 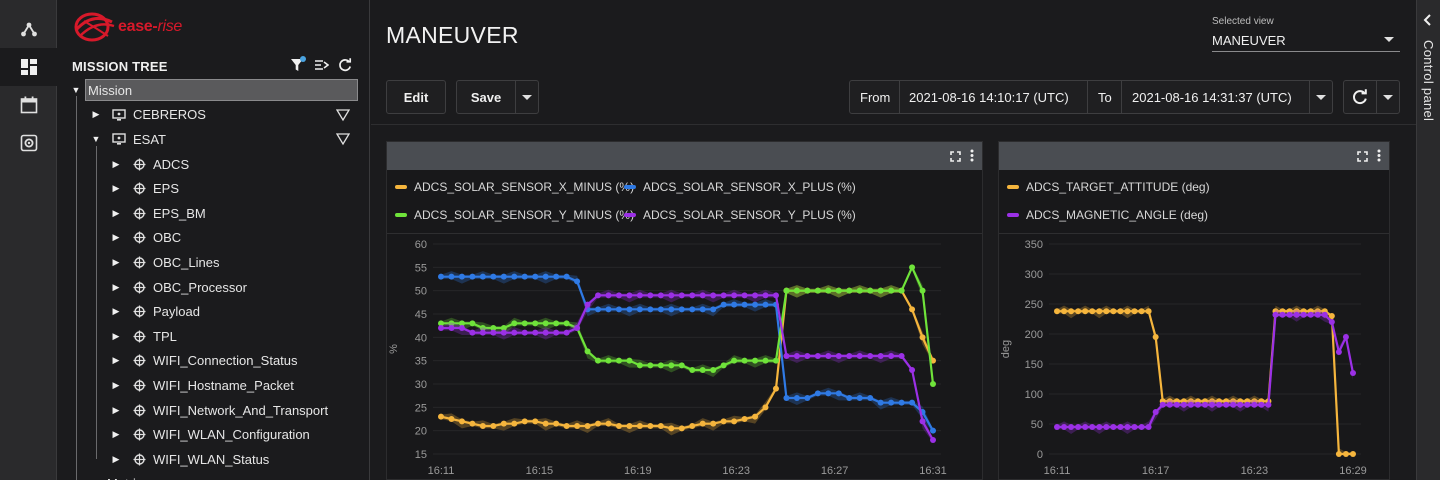 What do you see at coordinates (213, 336) in the screenshot?
I see `tree-item: ▶ TPL` at bounding box center [213, 336].